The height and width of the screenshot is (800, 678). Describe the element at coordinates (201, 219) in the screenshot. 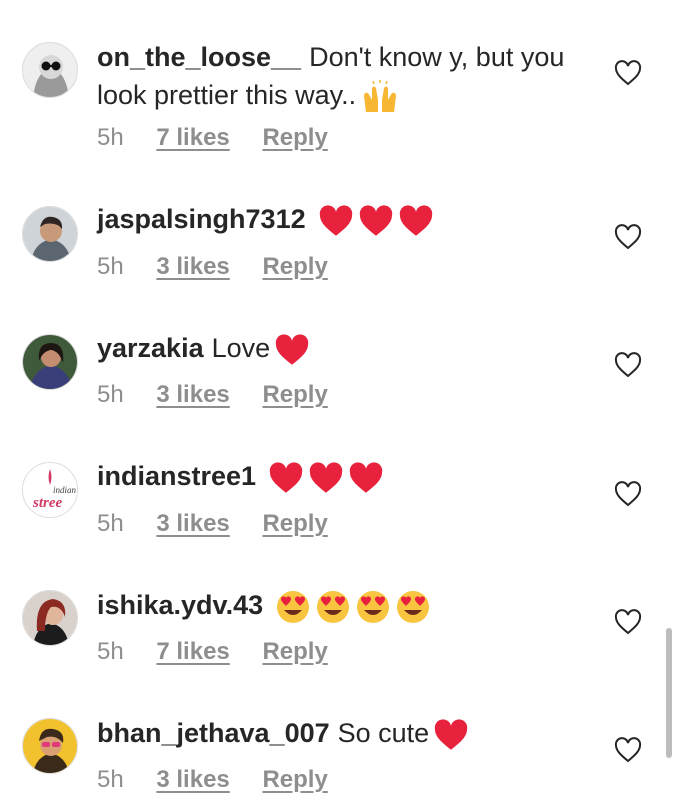

I see `username: jaspalsingh7312` at that location.